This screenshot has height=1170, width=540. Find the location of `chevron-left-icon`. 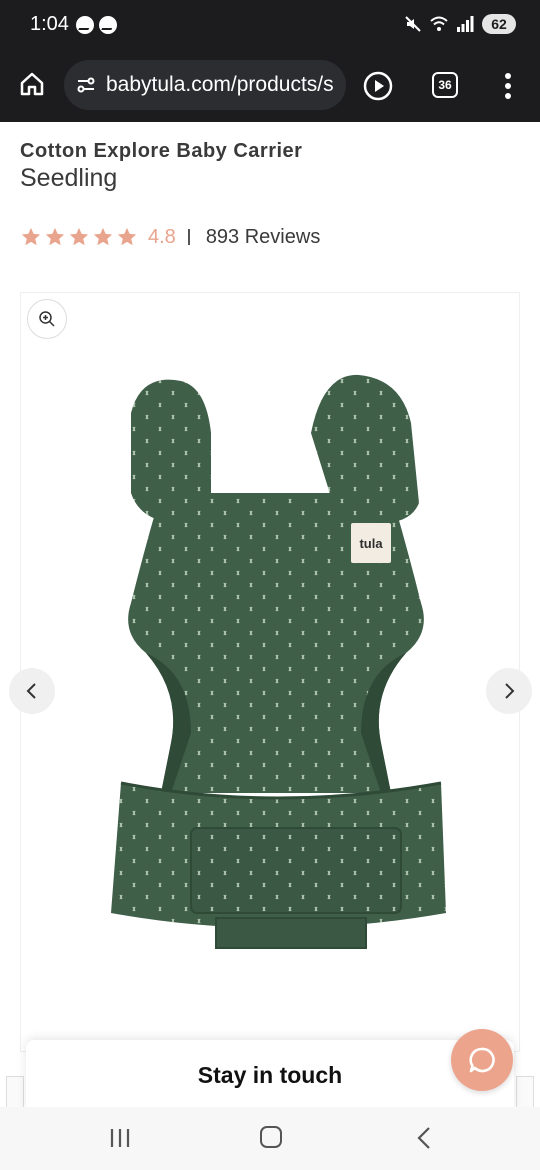

chevron-left-icon is located at coordinates (31, 691).